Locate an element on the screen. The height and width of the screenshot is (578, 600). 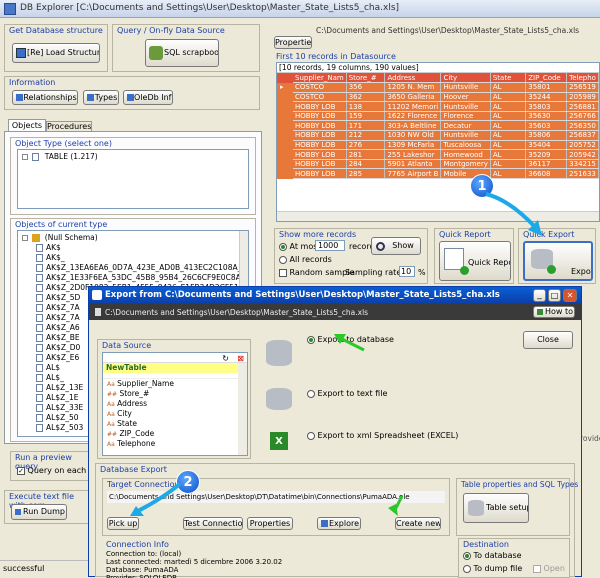
open-row: Open is located at coordinates (549, 568).